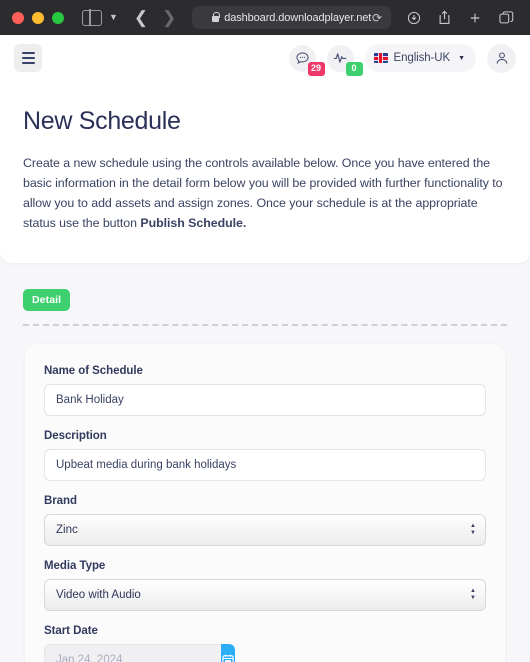 This screenshot has width=530, height=662. Describe the element at coordinates (216, 16) in the screenshot. I see `lock-icon` at that location.